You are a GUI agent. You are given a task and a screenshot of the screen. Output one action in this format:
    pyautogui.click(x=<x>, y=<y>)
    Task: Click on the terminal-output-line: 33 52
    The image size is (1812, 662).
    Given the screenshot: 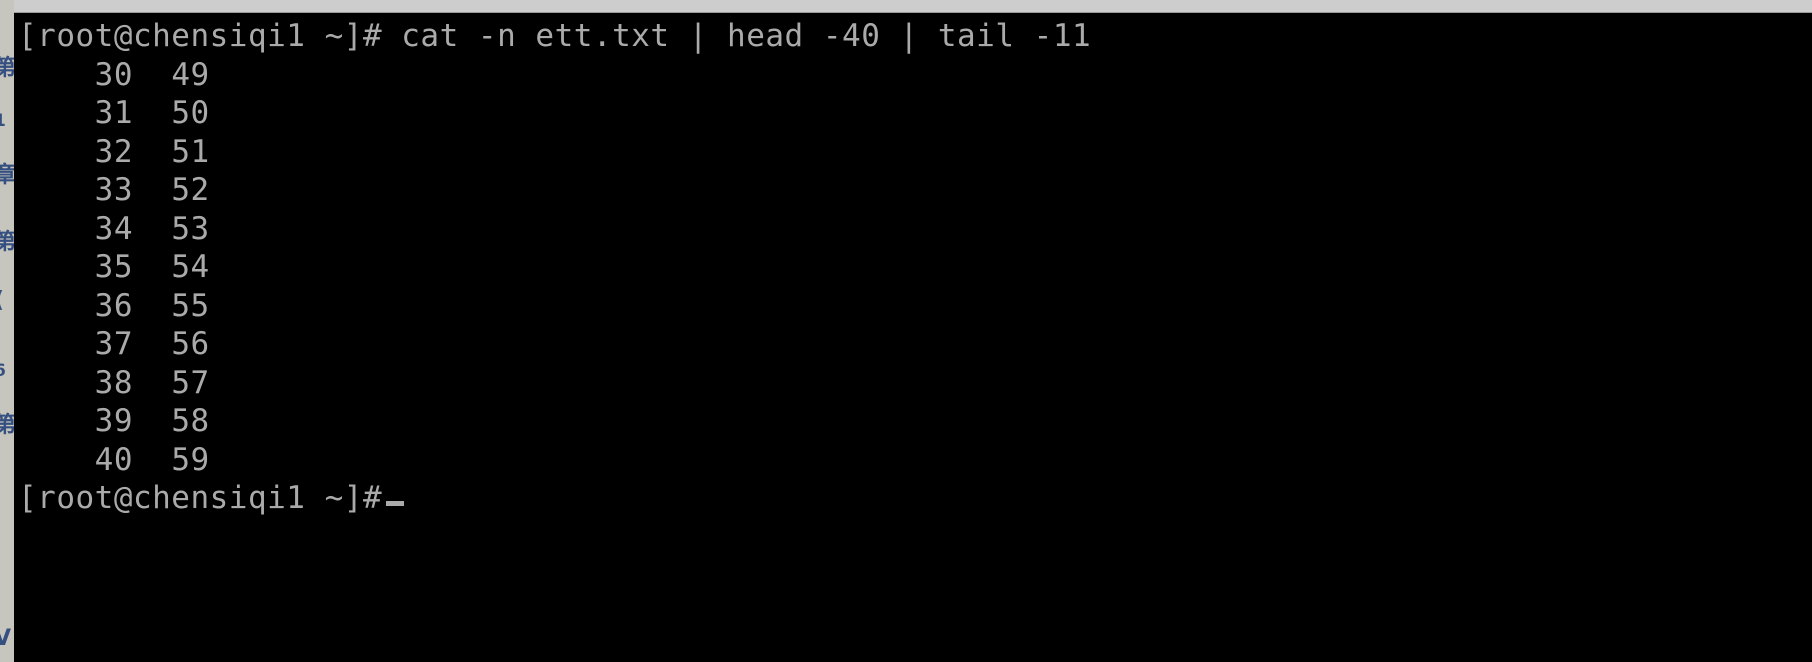 What is the action you would take?
    pyautogui.click(x=114, y=190)
    